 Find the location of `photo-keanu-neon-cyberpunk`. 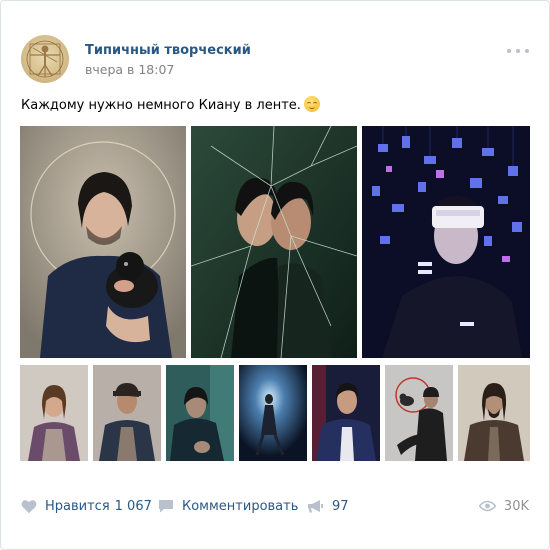

photo-keanu-neon-cyberpunk is located at coordinates (446, 242).